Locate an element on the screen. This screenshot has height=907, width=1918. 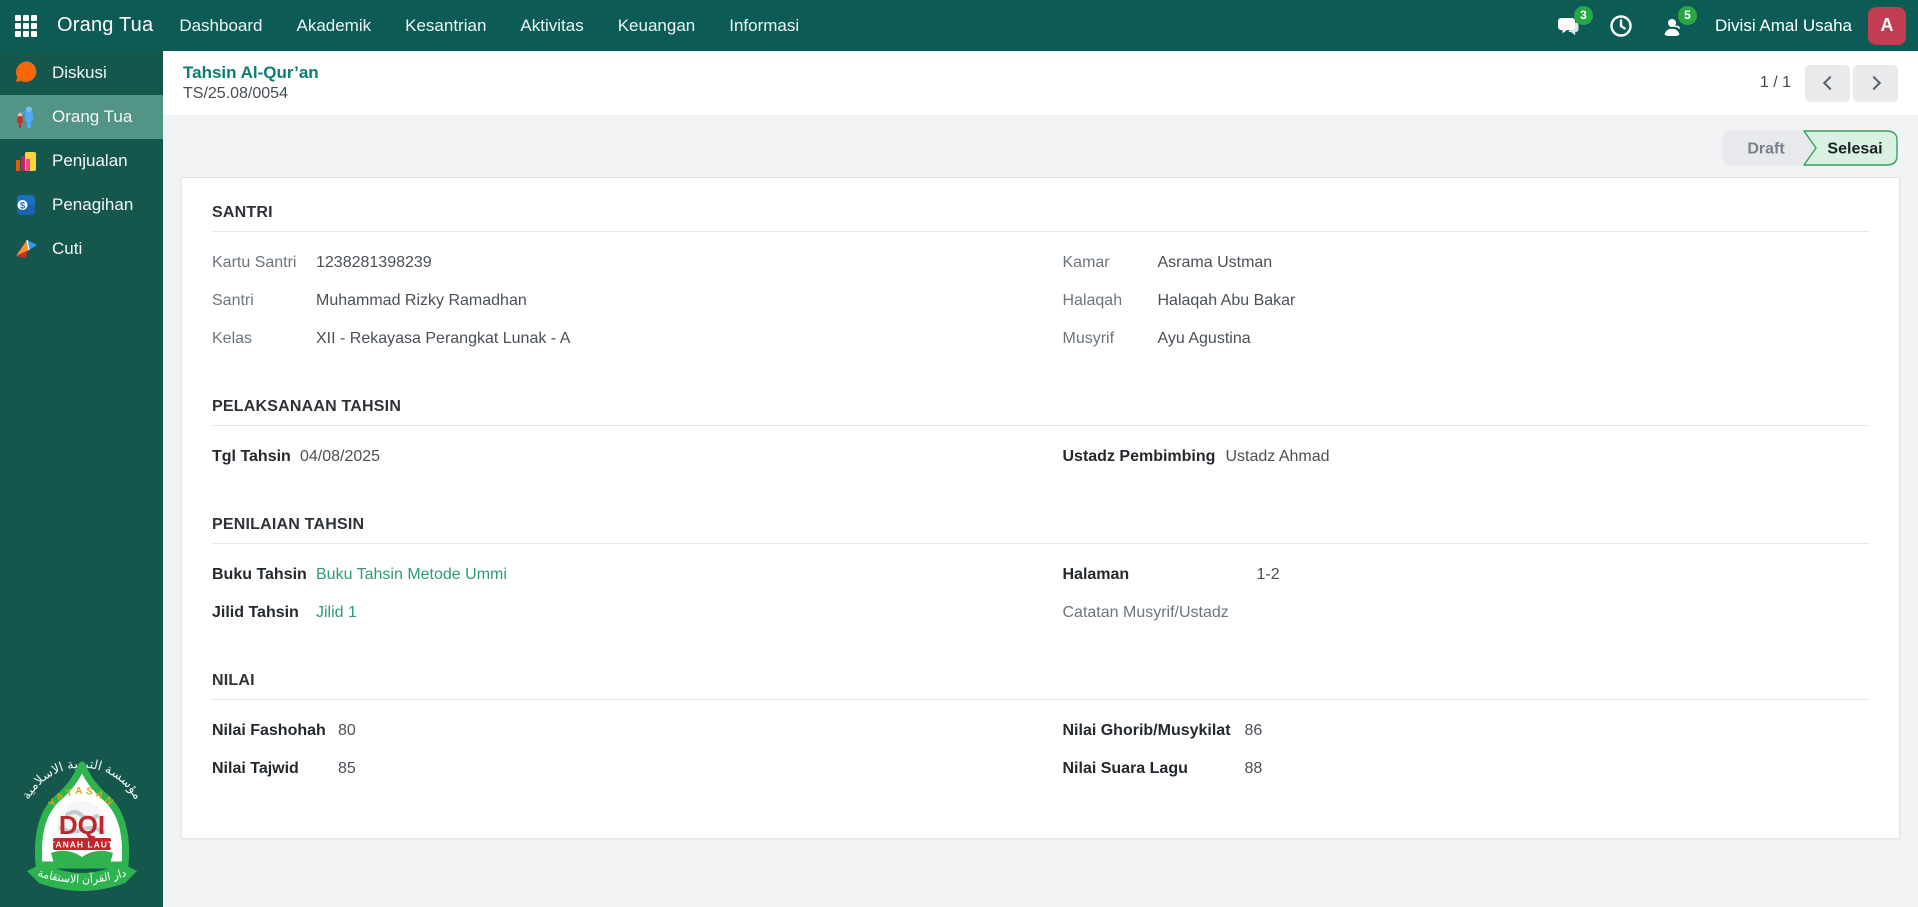
field-buku-tahsin: Buku Tahsin Buku Tahsin Metode Ummi is located at coordinates (615, 576).